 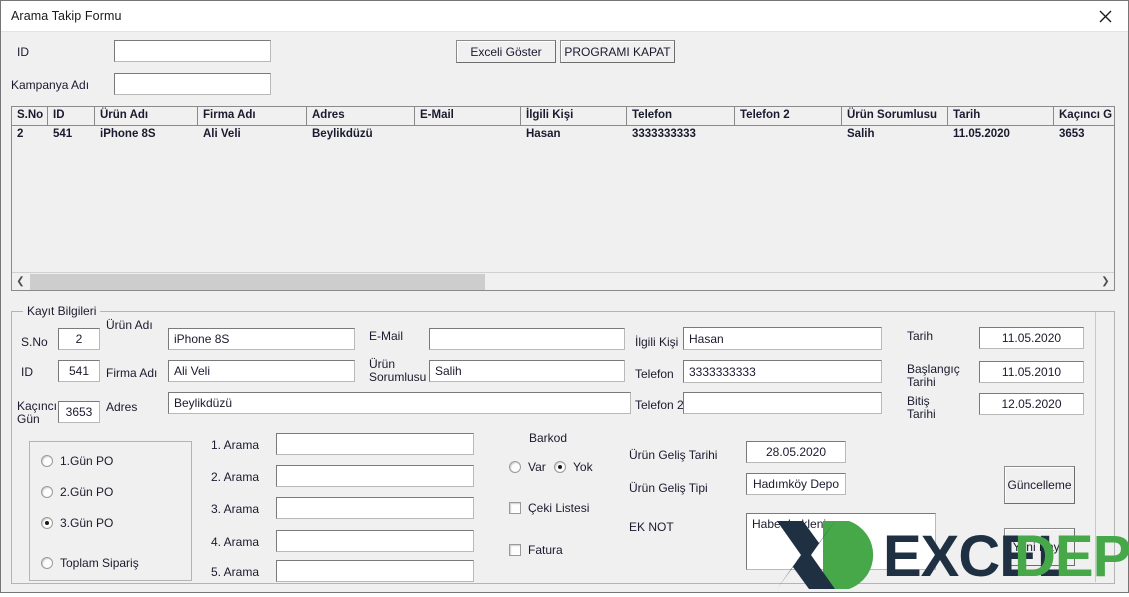 I want to click on checkbox-label: Fatura, so click(x=545, y=550).